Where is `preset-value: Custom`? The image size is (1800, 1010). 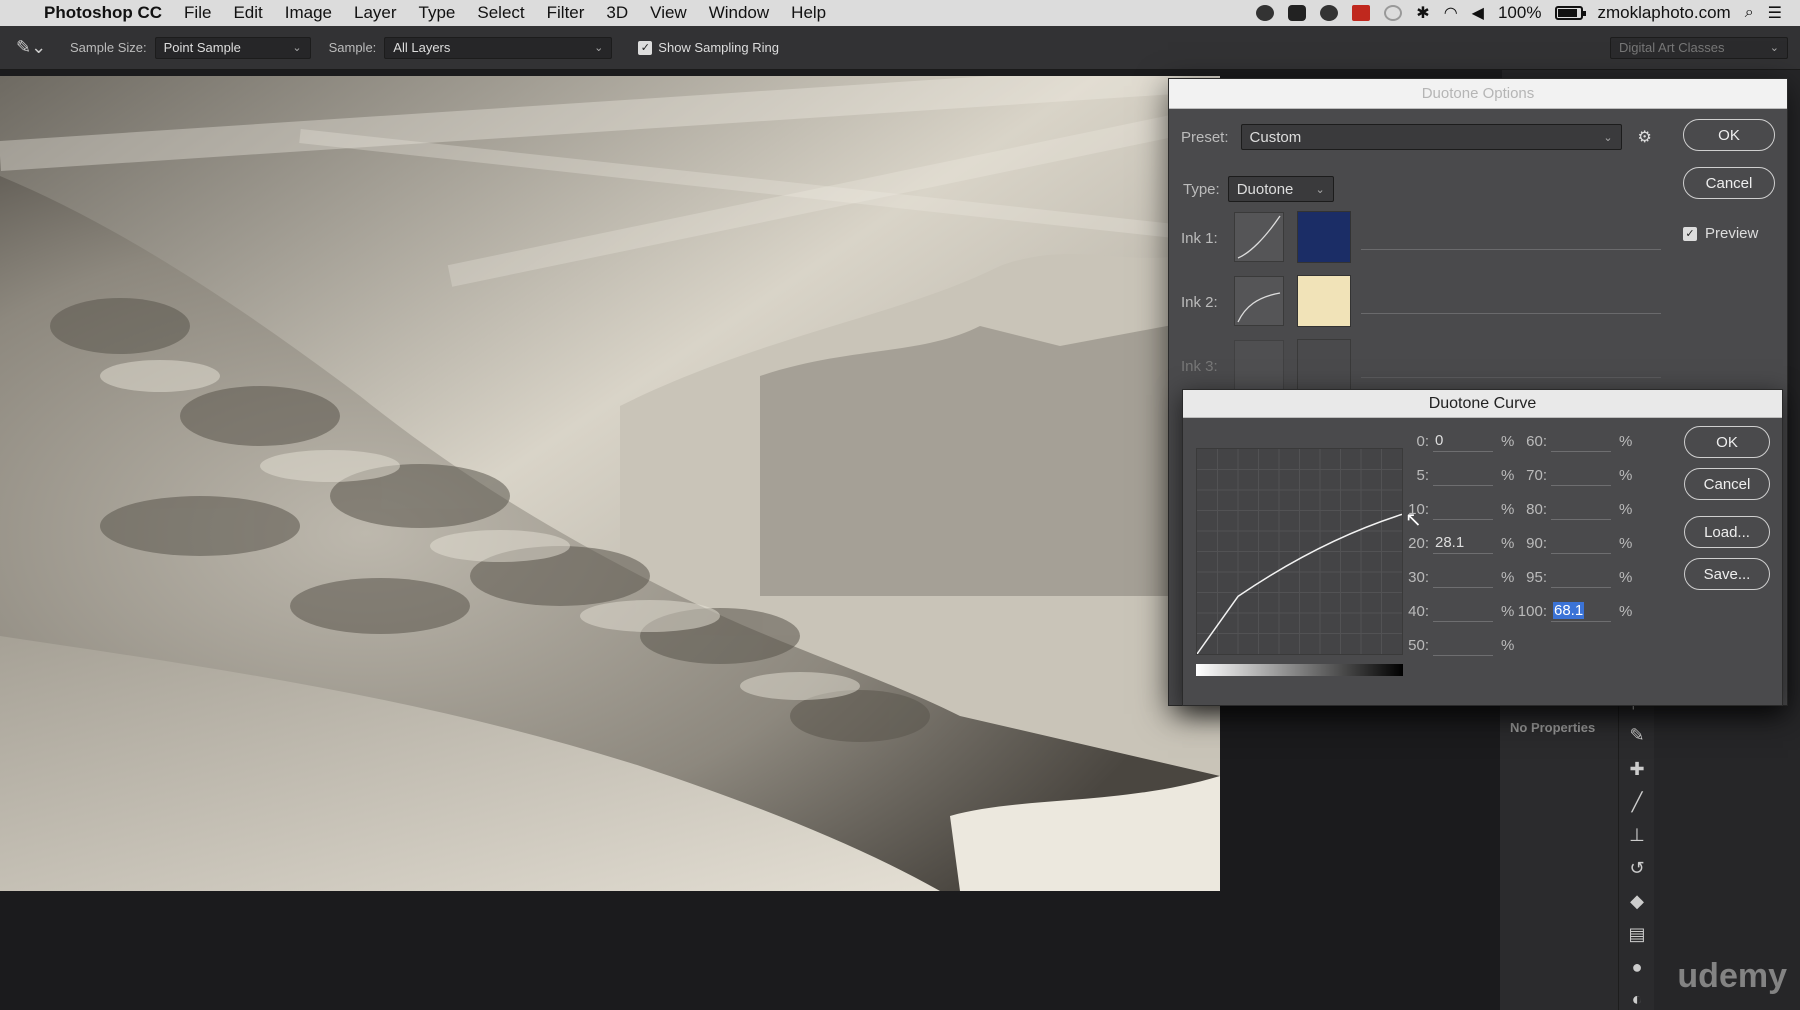 preset-value: Custom is located at coordinates (1275, 137).